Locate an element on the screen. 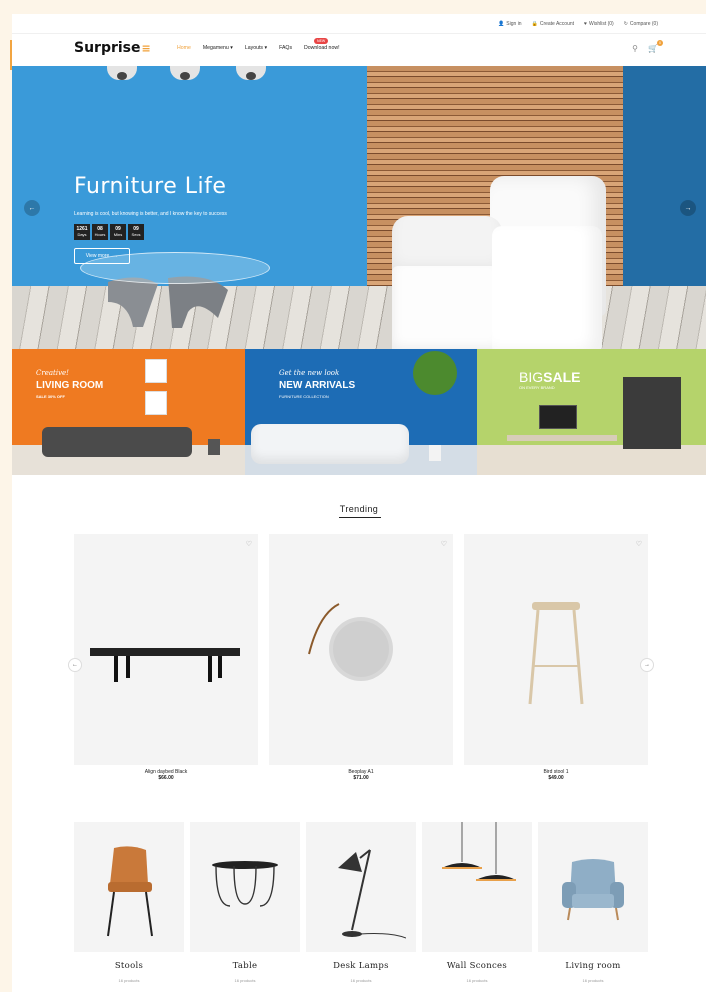 This screenshot has height=992, width=706. countdown-hours-unit: Hours is located at coordinates (100, 234).